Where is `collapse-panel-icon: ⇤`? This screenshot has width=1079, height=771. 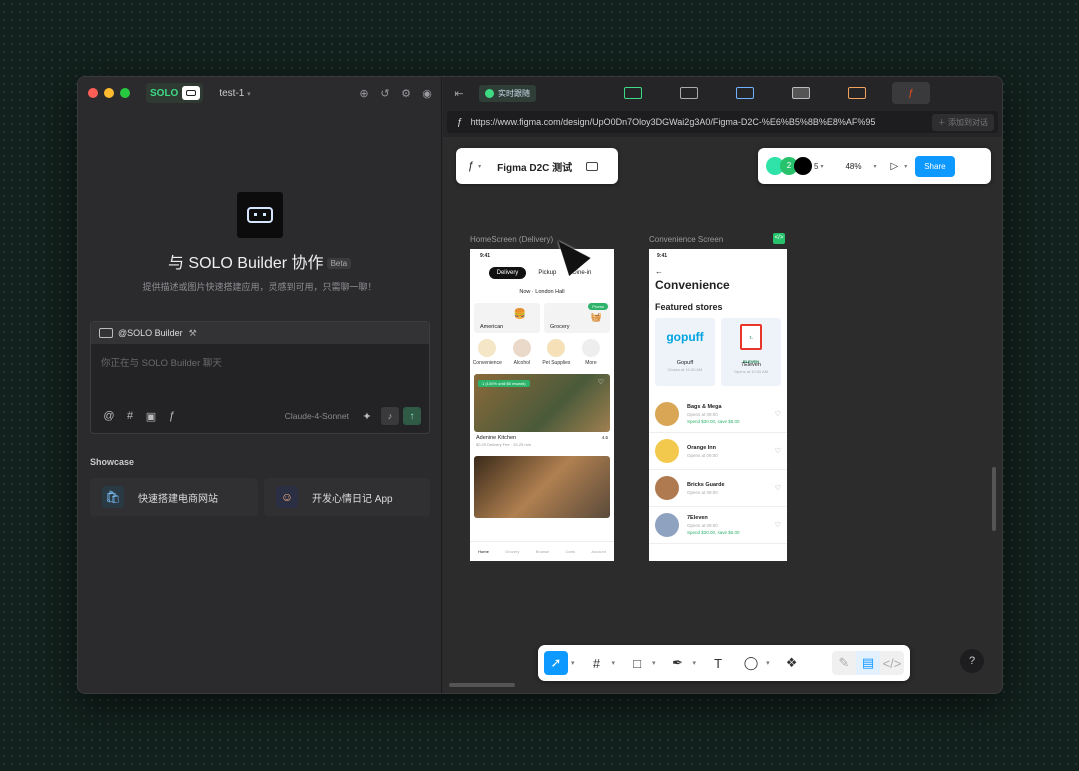
collapse-panel-icon: ⇤ is located at coordinates (459, 93).